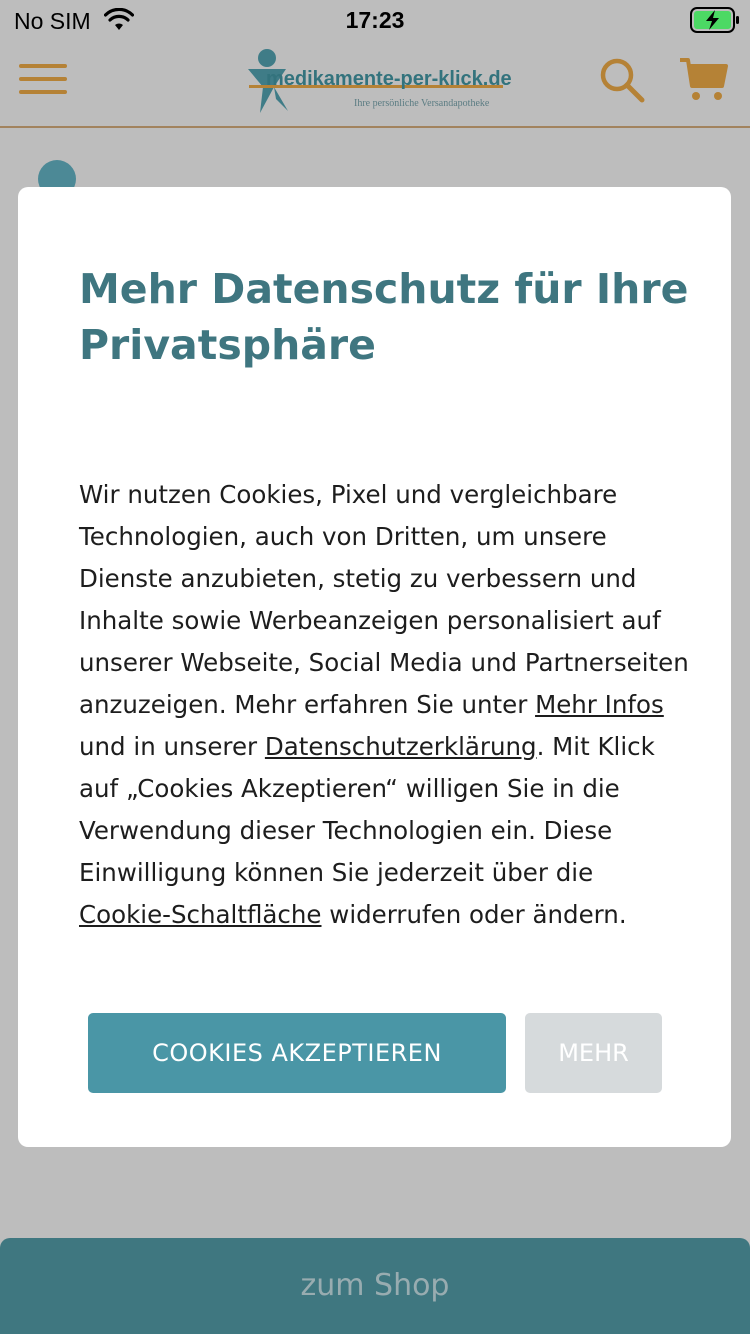  What do you see at coordinates (593, 1053) in the screenshot?
I see `more-button: MEHR` at bounding box center [593, 1053].